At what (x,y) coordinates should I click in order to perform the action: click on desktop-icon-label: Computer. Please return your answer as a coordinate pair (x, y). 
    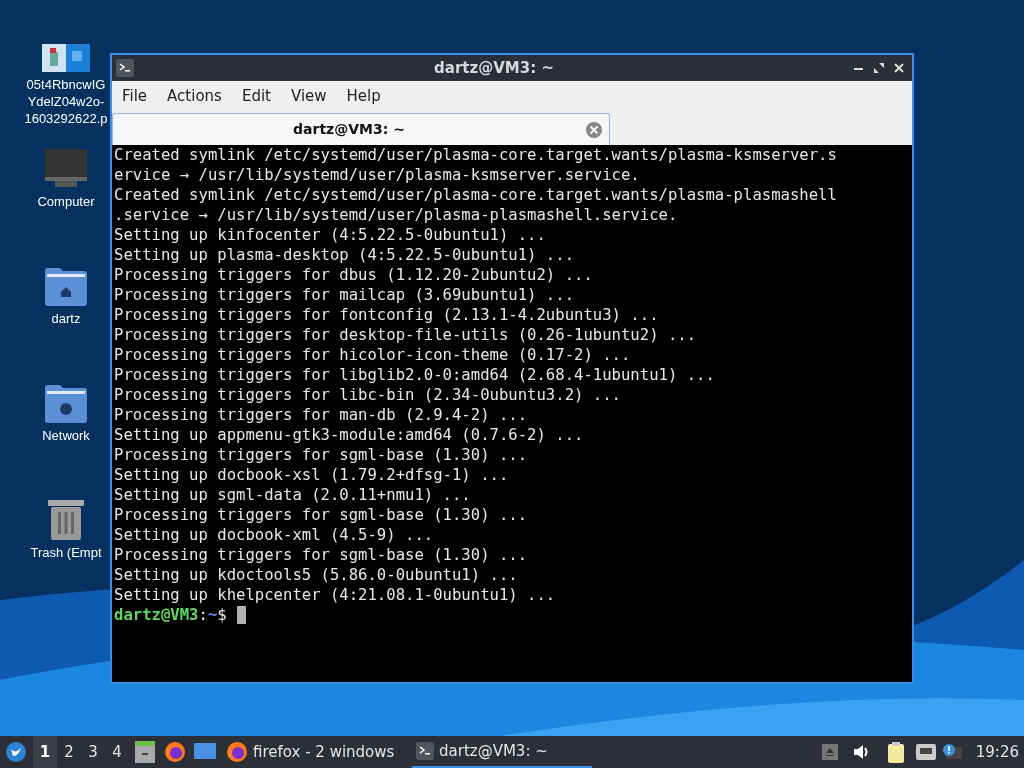
    Looking at the image, I should click on (66, 201).